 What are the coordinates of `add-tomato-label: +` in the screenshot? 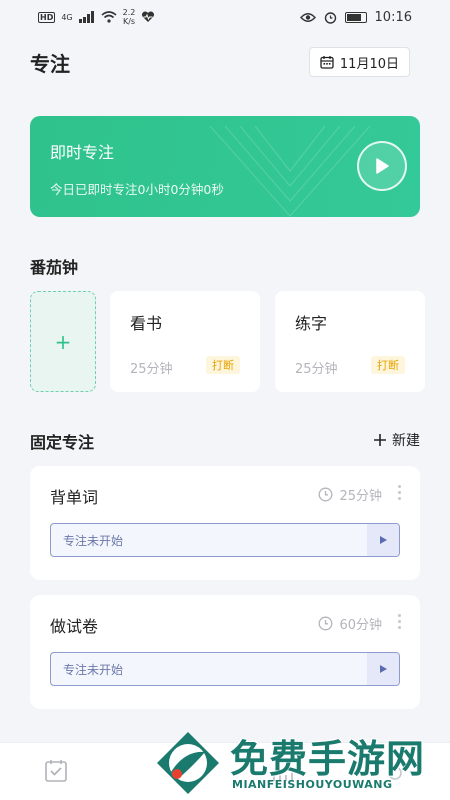 It's located at (63, 341).